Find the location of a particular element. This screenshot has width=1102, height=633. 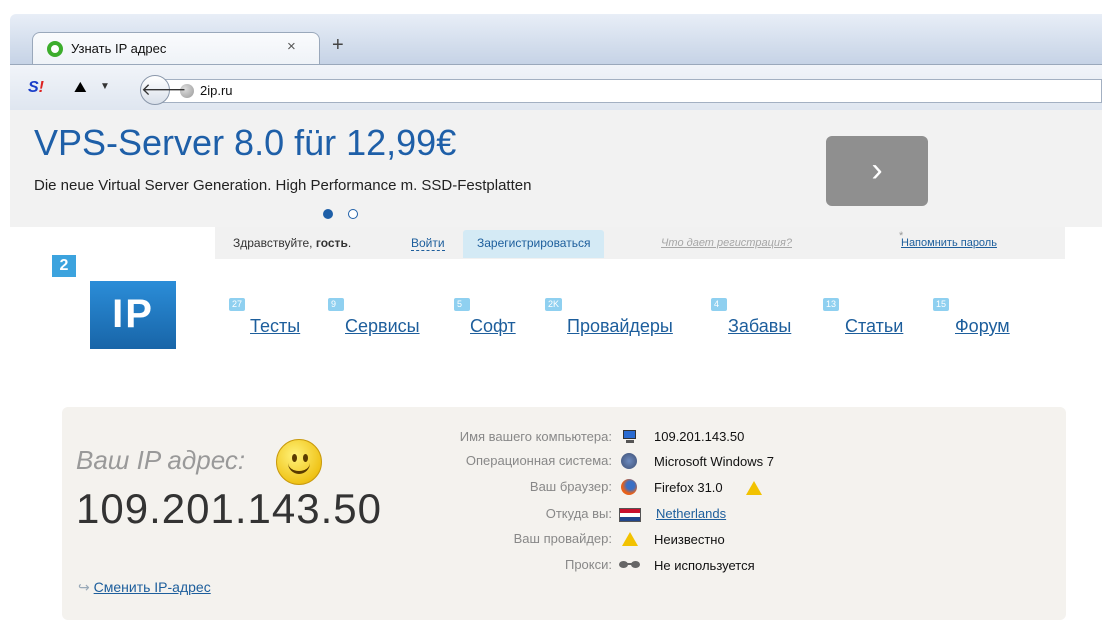

logo-badge: 2 is located at coordinates (64, 266).